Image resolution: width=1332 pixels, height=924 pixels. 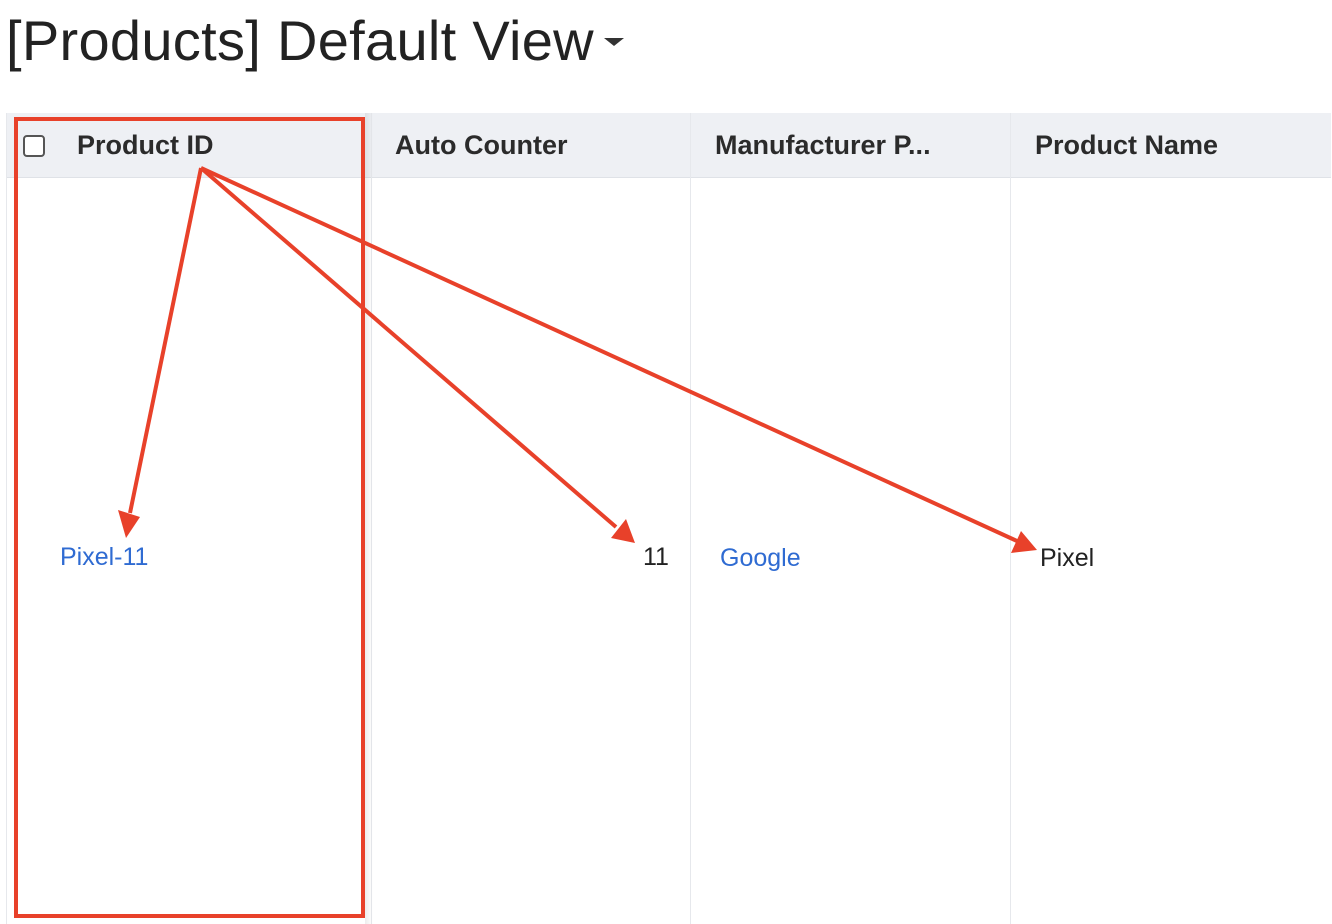 What do you see at coordinates (760, 558) in the screenshot?
I see `cell-manufacturer-link: Google` at bounding box center [760, 558].